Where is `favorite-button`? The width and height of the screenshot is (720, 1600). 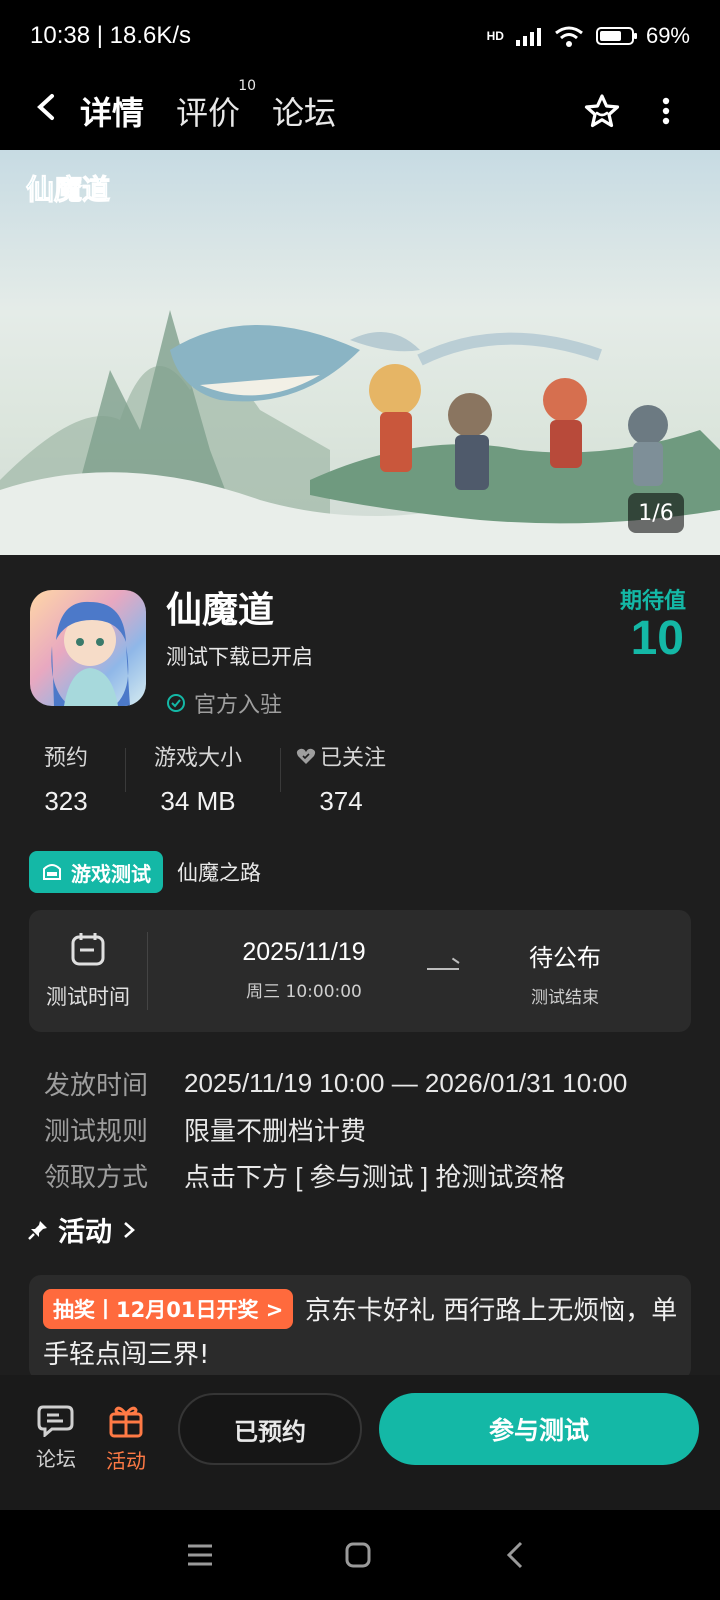 favorite-button is located at coordinates (602, 111).